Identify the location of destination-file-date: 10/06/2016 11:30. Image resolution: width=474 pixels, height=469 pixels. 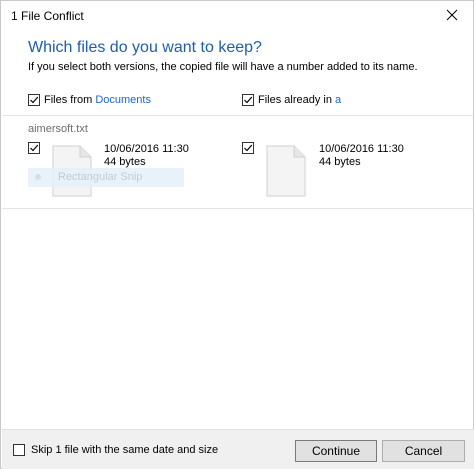
(361, 149).